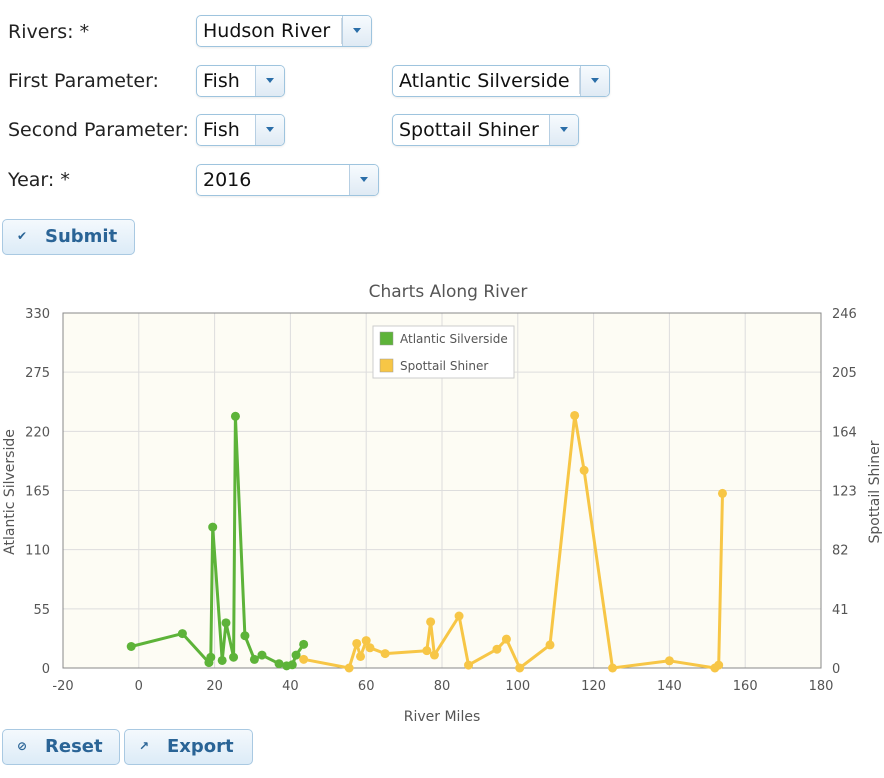 This screenshot has width=884, height=778. Describe the element at coordinates (37, 373) in the screenshot. I see `y-left-tick-label: 275` at that location.